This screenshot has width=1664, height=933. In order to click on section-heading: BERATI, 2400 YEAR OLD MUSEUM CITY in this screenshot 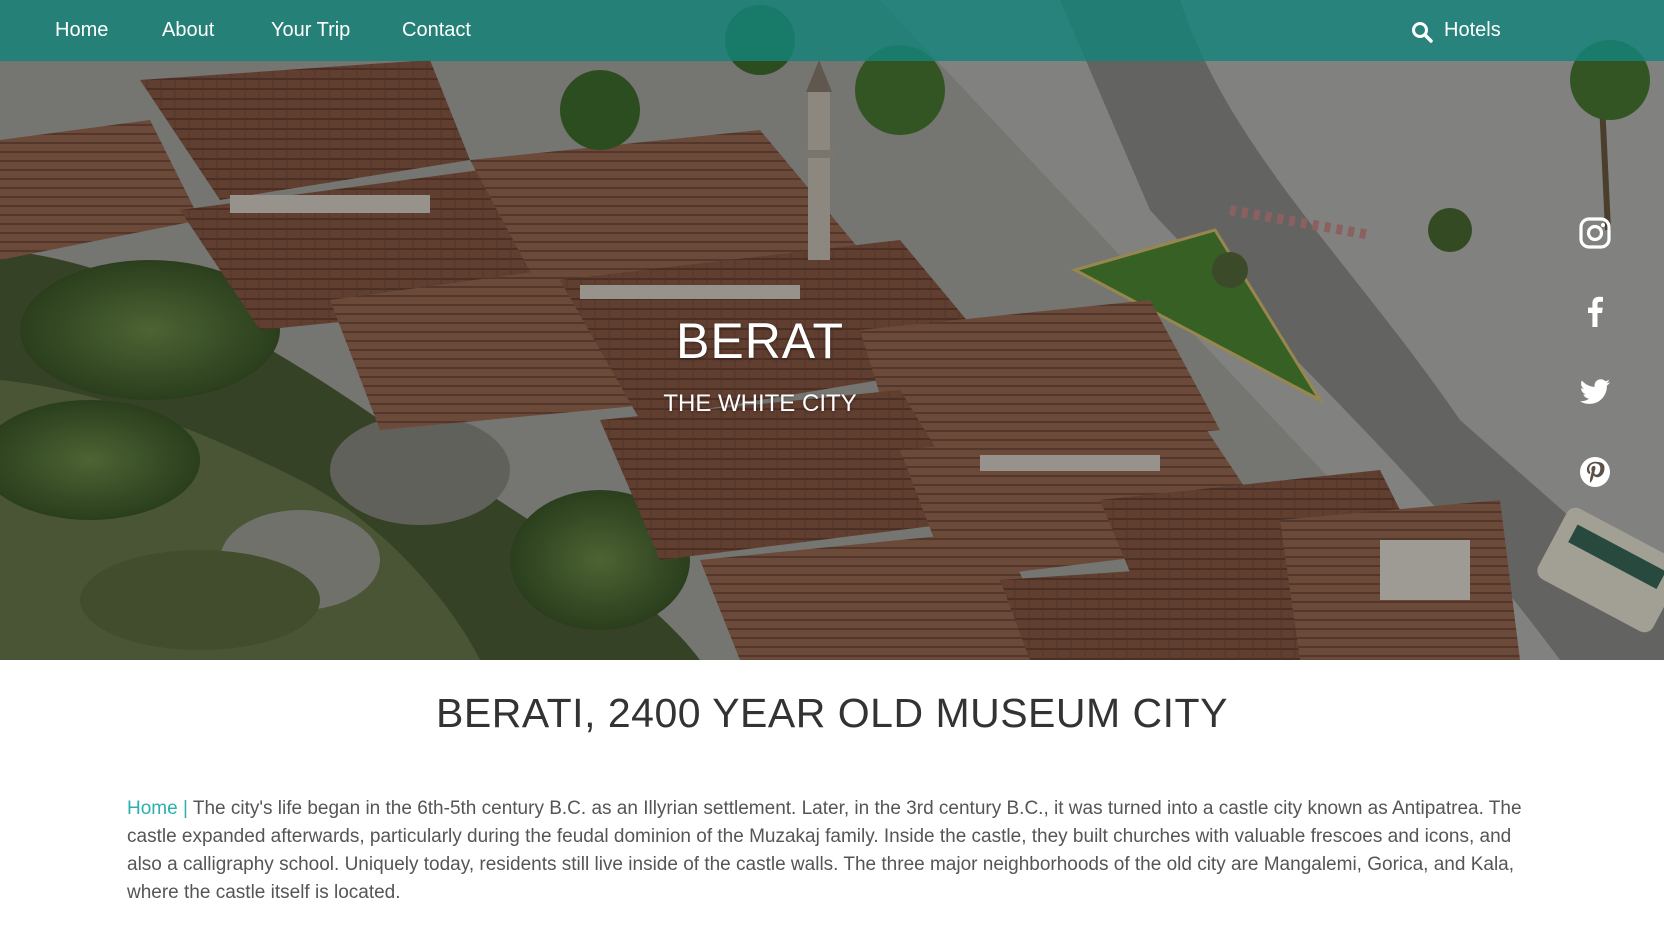, I will do `click(832, 713)`.